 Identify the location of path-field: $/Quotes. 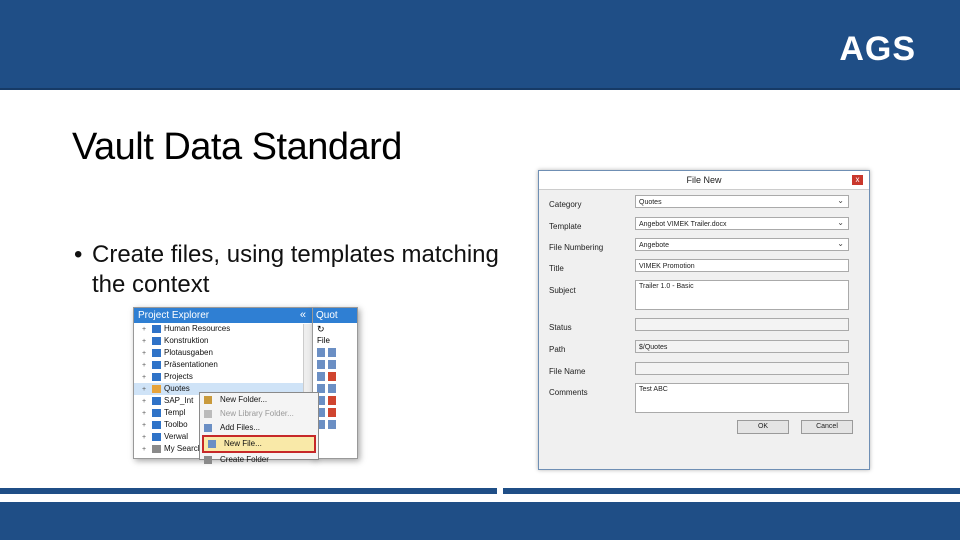
(742, 346).